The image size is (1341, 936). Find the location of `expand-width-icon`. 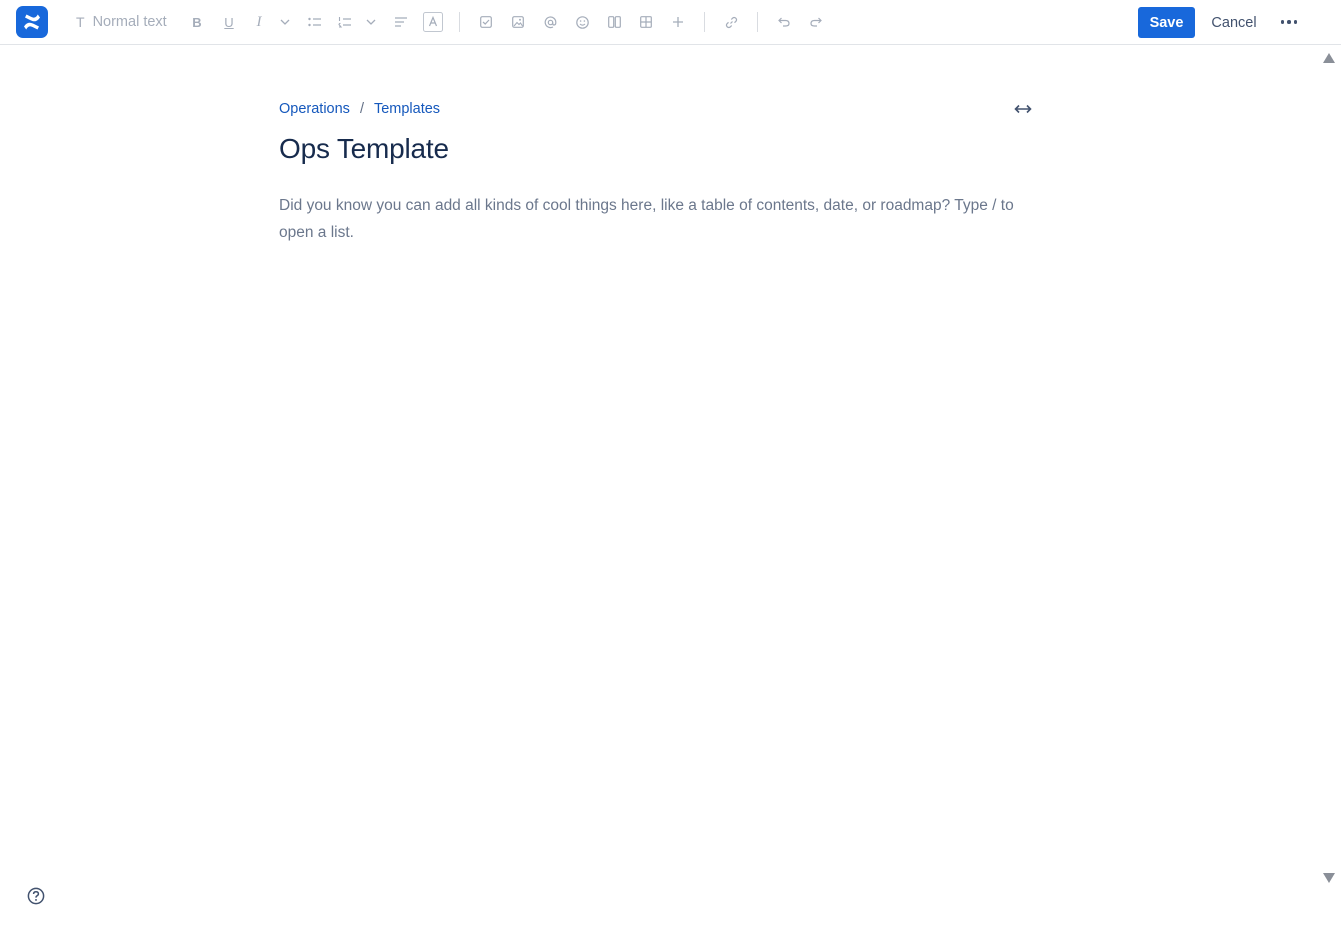

expand-width-icon is located at coordinates (1023, 109).